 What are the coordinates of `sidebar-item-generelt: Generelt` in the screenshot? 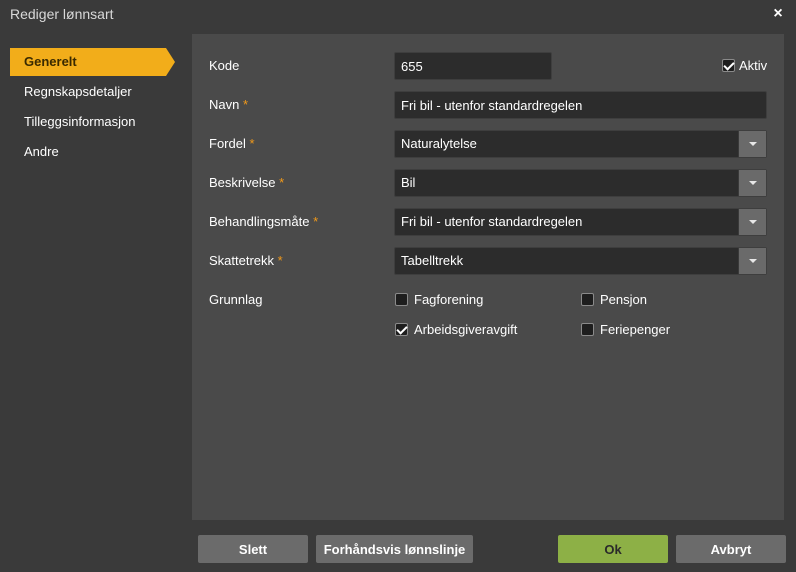 It's located at (92, 62).